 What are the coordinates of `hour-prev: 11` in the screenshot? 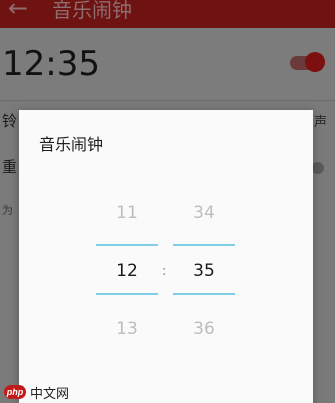 It's located at (127, 213).